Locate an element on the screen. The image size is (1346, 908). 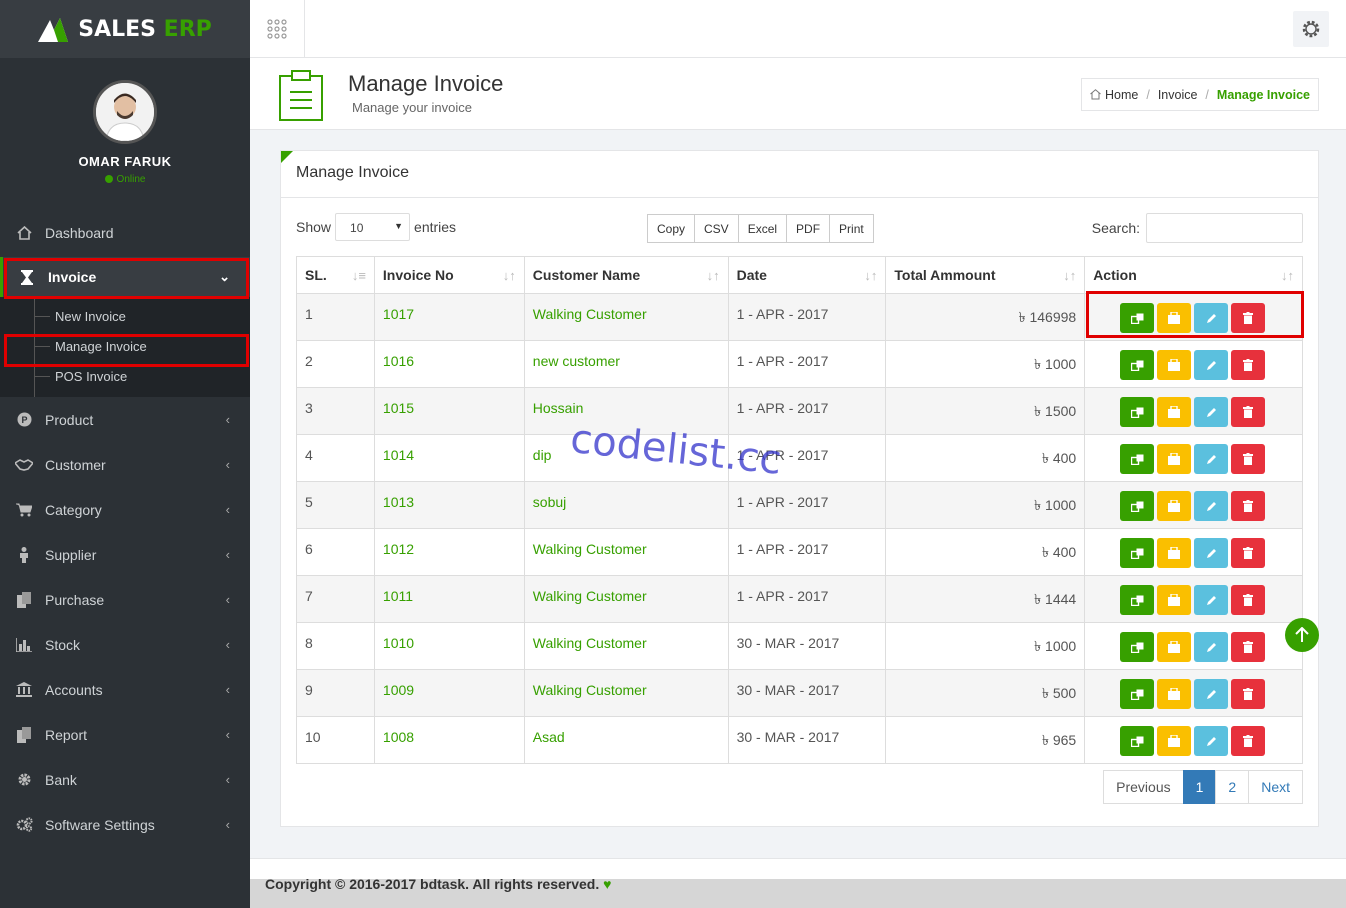
col-customer-name: Customer Name ↓↑ is located at coordinates (626, 275).